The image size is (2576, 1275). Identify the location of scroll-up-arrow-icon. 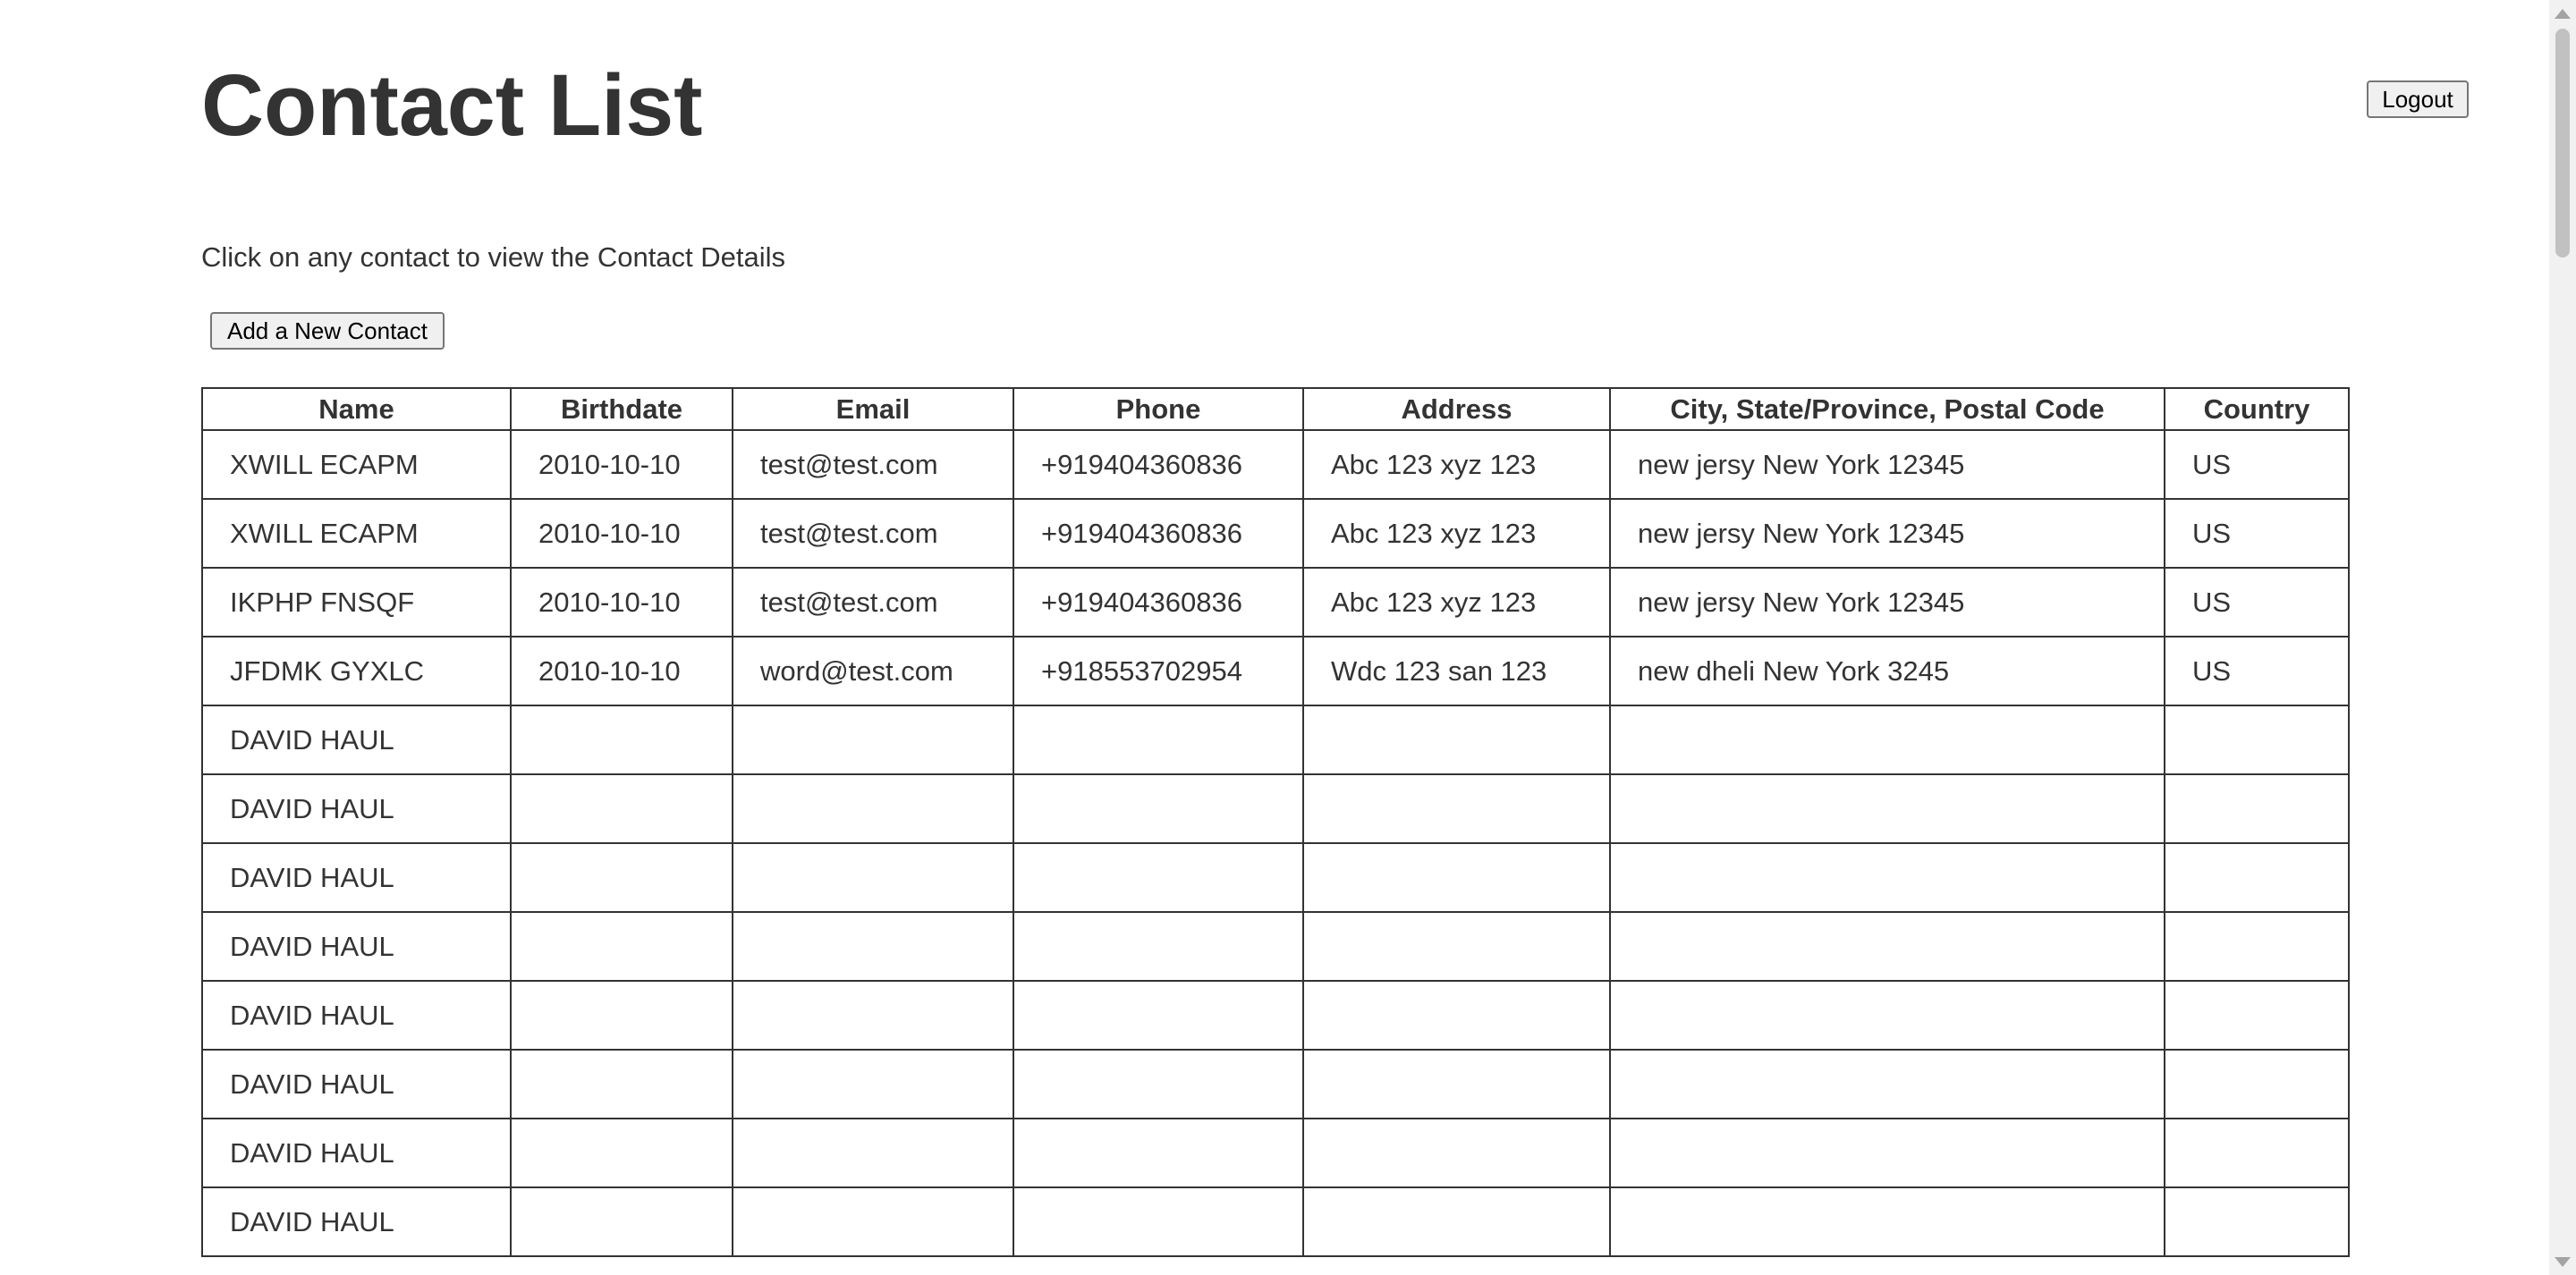
(2562, 13).